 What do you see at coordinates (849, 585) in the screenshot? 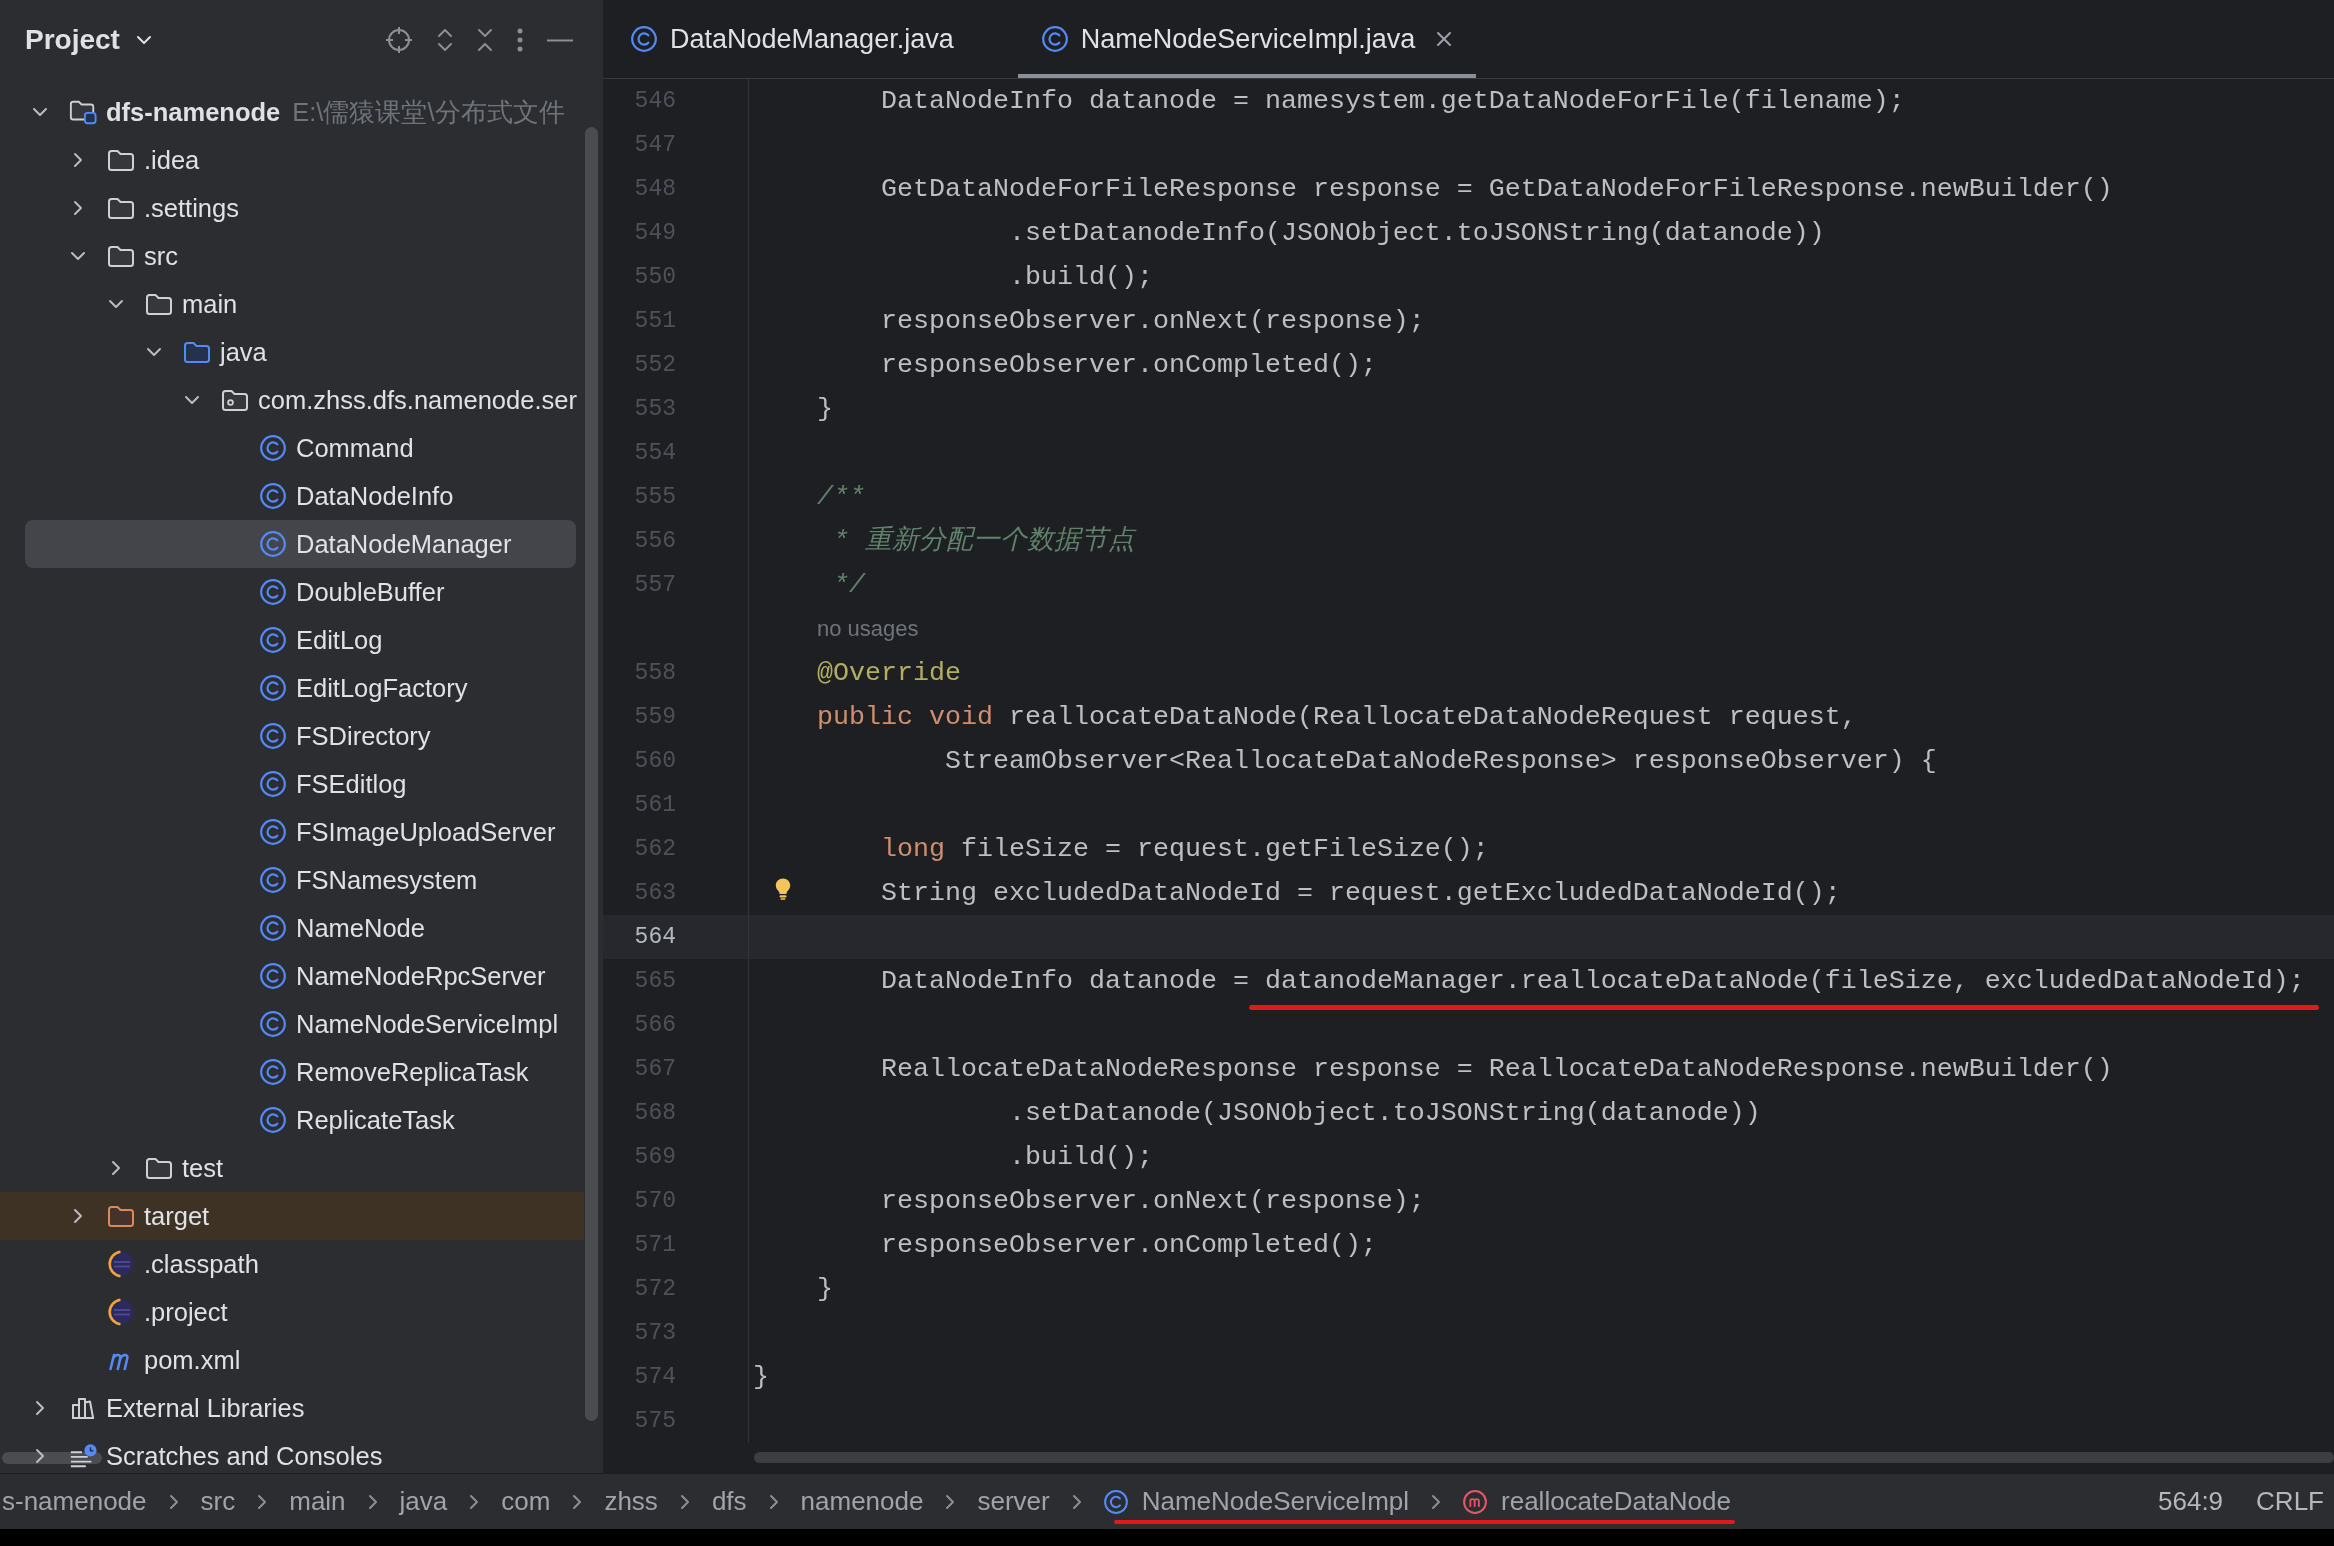
I see `code-line: */` at bounding box center [849, 585].